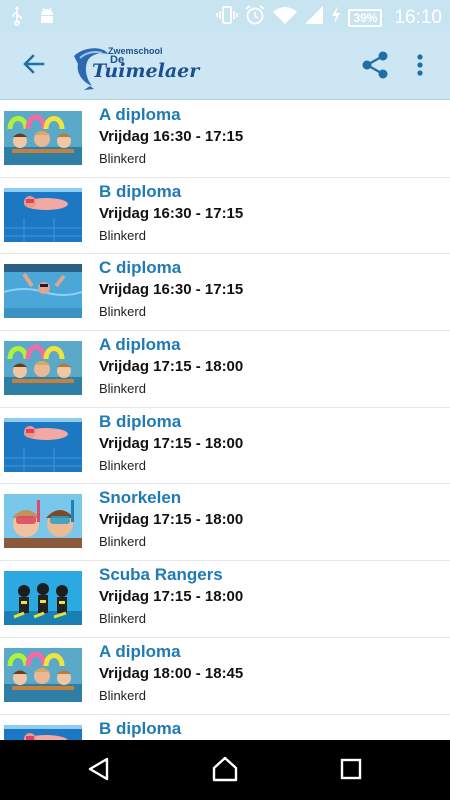 This screenshot has height=800, width=450. I want to click on school-logo: Zwemschool De Tuimelaer, so click(134, 67).